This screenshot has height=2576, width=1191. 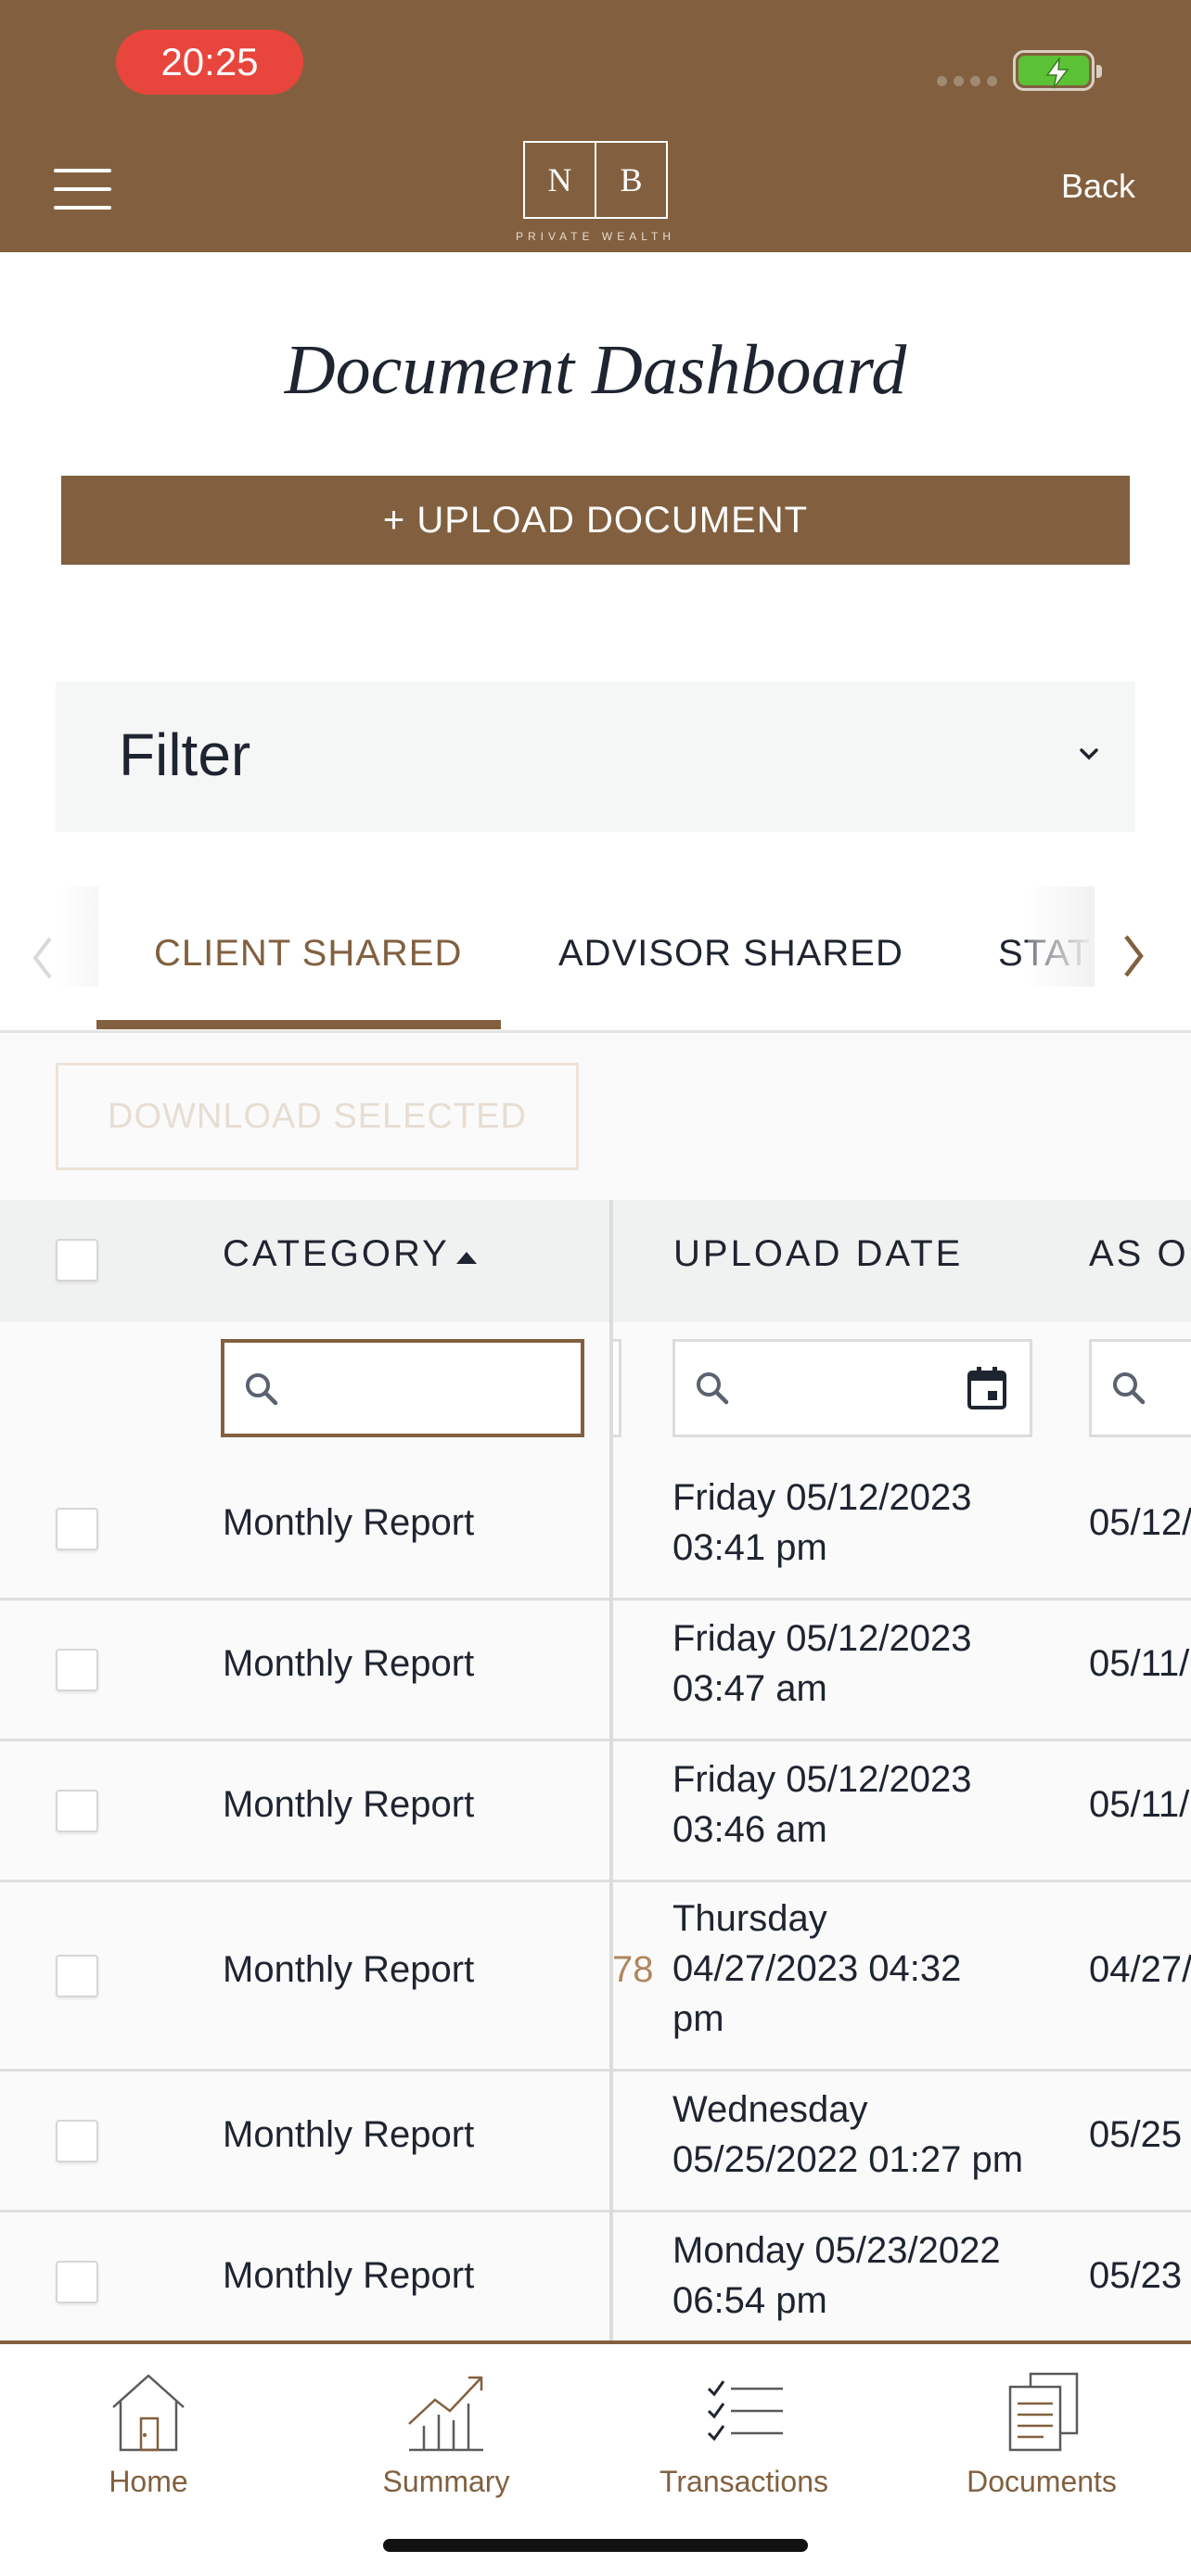 What do you see at coordinates (77, 1260) in the screenshot?
I see `select-all-checkbox` at bounding box center [77, 1260].